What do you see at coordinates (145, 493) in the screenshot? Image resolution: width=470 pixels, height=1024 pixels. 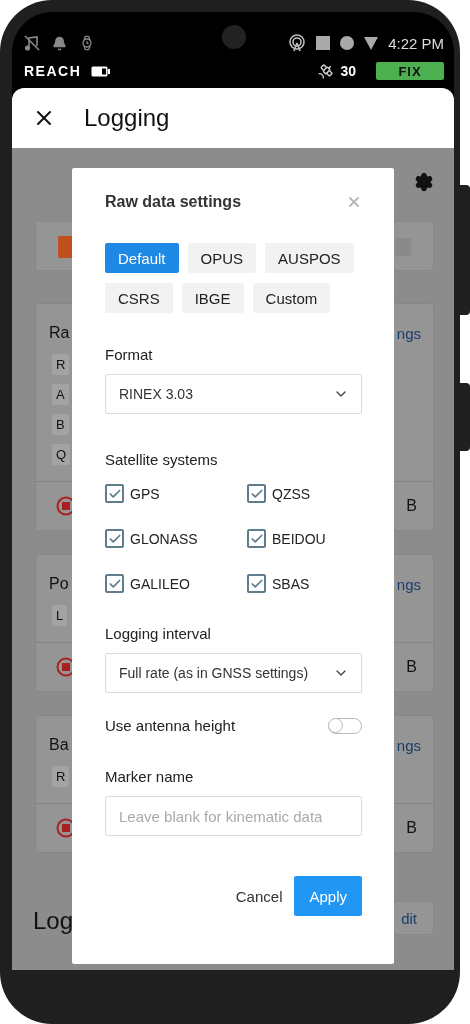 I see `checkbox-label: GPS` at bounding box center [145, 493].